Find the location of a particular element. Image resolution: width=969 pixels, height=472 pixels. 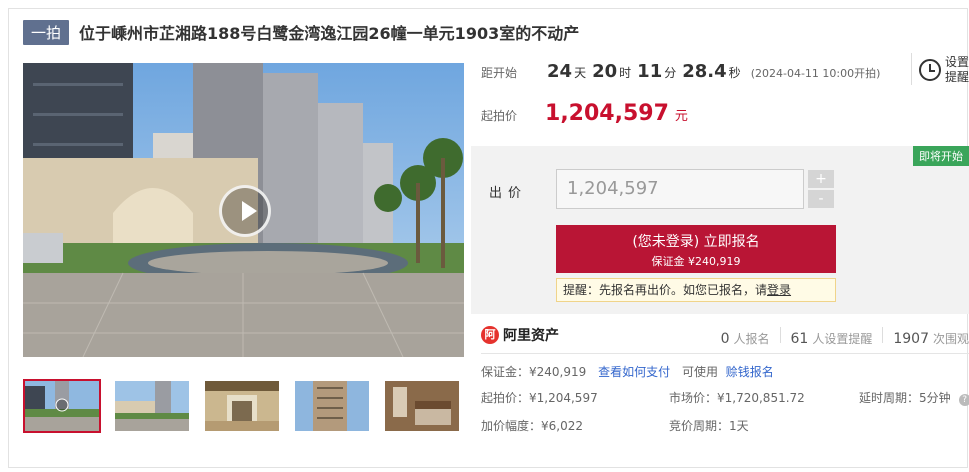

deposit-row: 保证金：¥240,919 查看如何支付 可使用 赊钱报名 is located at coordinates (627, 371).